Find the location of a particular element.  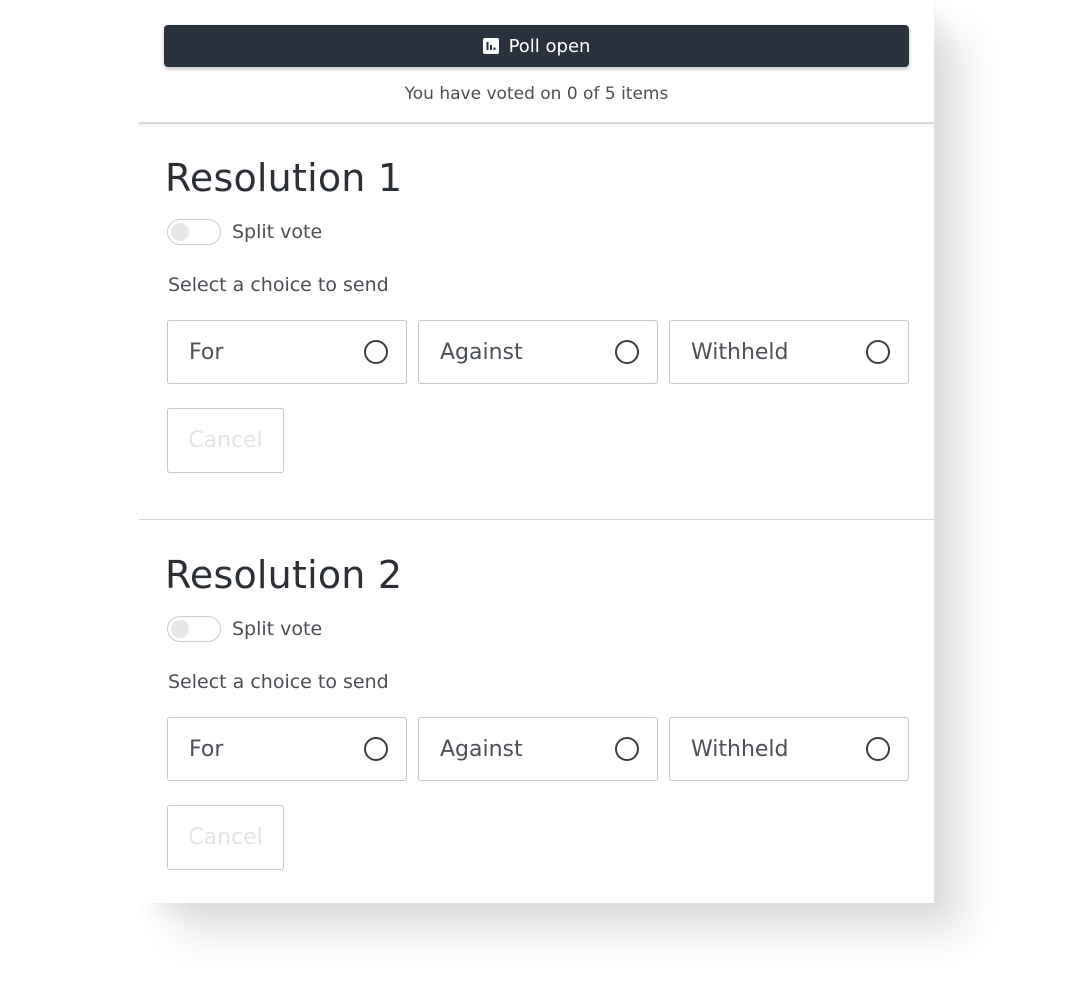

header-divider is located at coordinates (536, 123).